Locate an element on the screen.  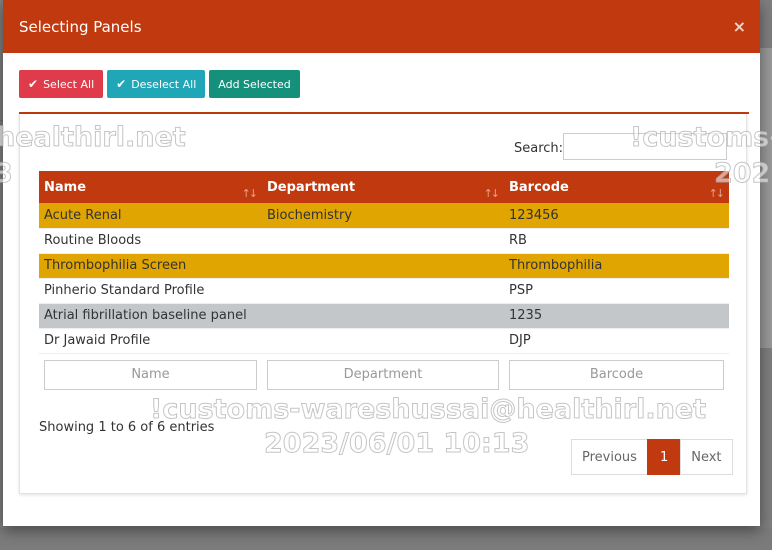
table-row: Thrombophilia Screen Thrombophilia is located at coordinates (384, 266).